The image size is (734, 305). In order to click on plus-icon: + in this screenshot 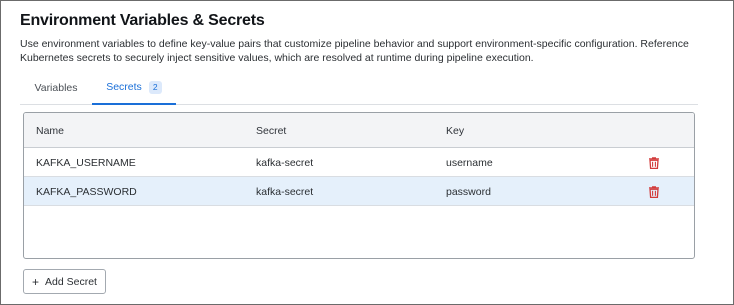, I will do `click(36, 281)`.